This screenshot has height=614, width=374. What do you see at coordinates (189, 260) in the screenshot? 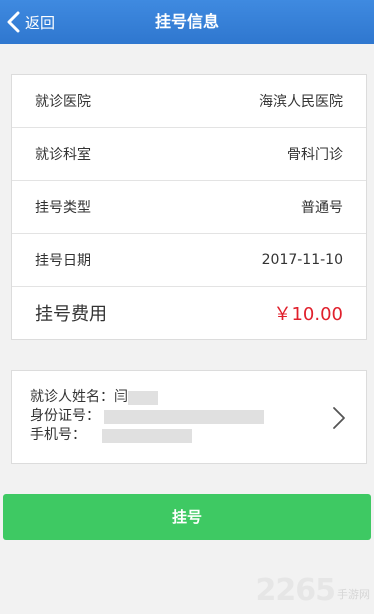
I see `registration-date-row: 挂号日期 2017-11-10` at bounding box center [189, 260].